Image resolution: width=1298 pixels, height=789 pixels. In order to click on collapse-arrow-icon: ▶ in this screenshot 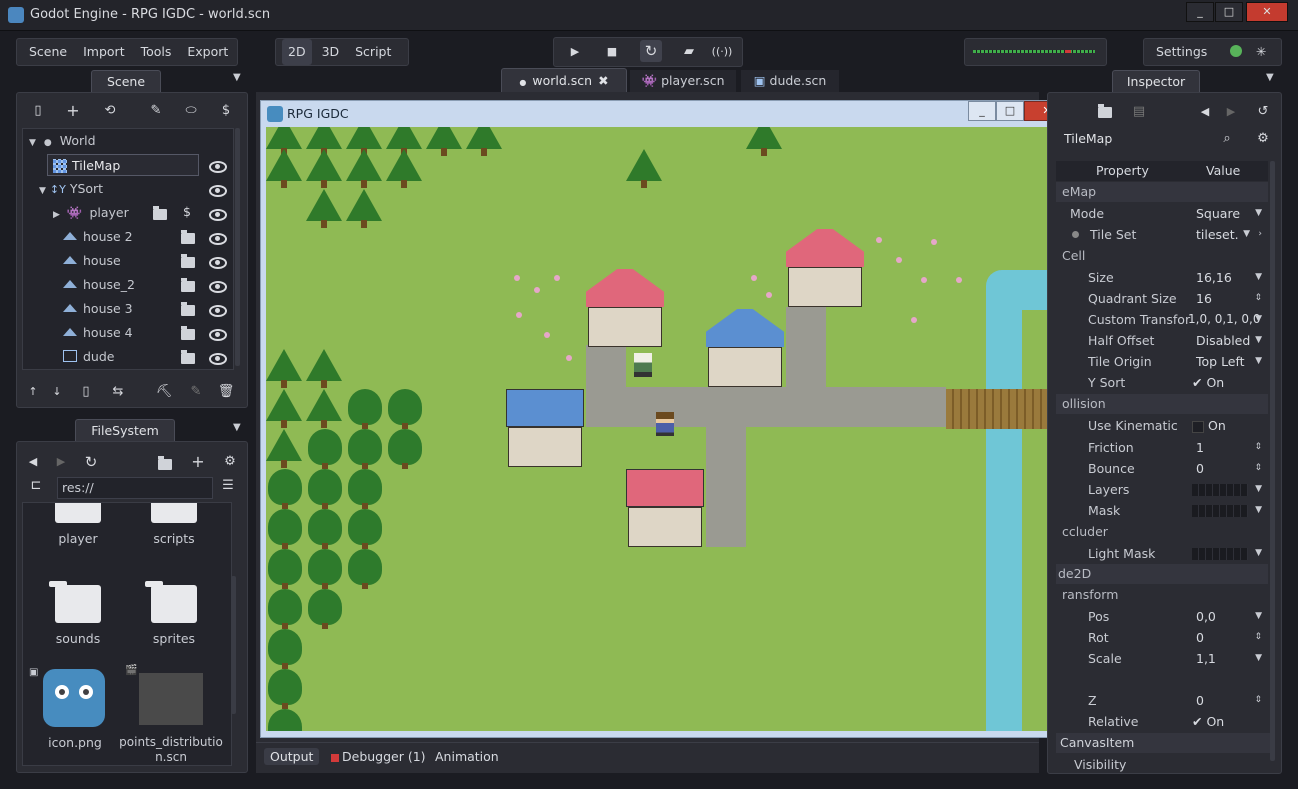, I will do `click(56, 215)`.